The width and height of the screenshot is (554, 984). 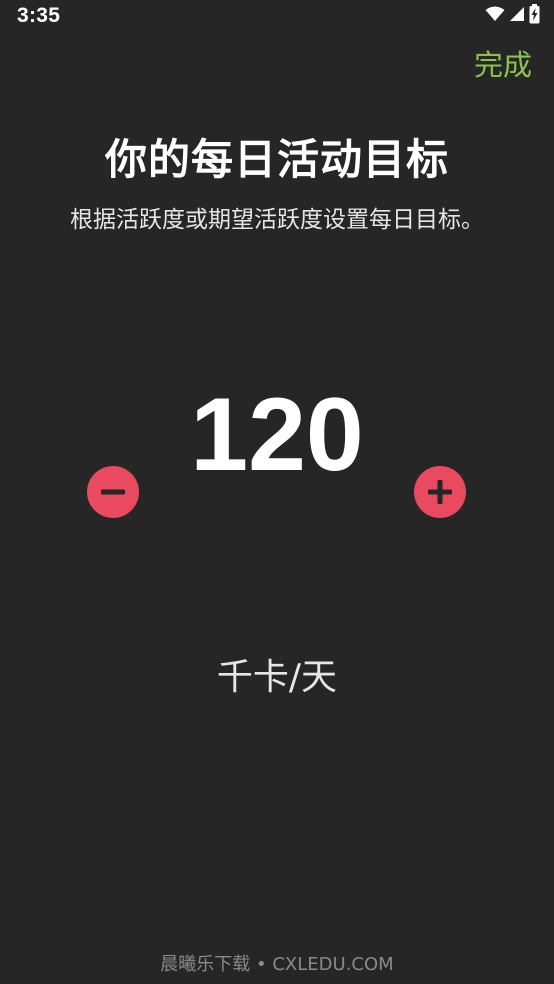 What do you see at coordinates (276, 159) in the screenshot?
I see `page-title: 你的每日活动目标` at bounding box center [276, 159].